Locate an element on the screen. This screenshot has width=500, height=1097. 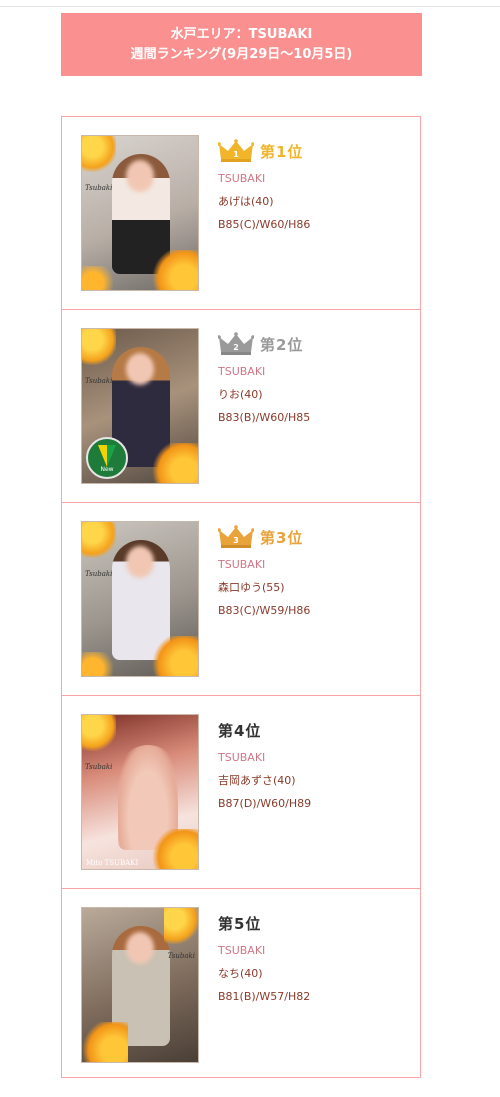
photo-caption: Mito TSUBAKI is located at coordinates (112, 863).